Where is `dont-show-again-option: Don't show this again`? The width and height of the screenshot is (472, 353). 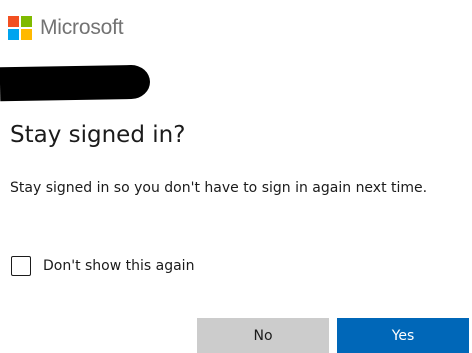
dont-show-again-option: Don't show this again is located at coordinates (102, 266).